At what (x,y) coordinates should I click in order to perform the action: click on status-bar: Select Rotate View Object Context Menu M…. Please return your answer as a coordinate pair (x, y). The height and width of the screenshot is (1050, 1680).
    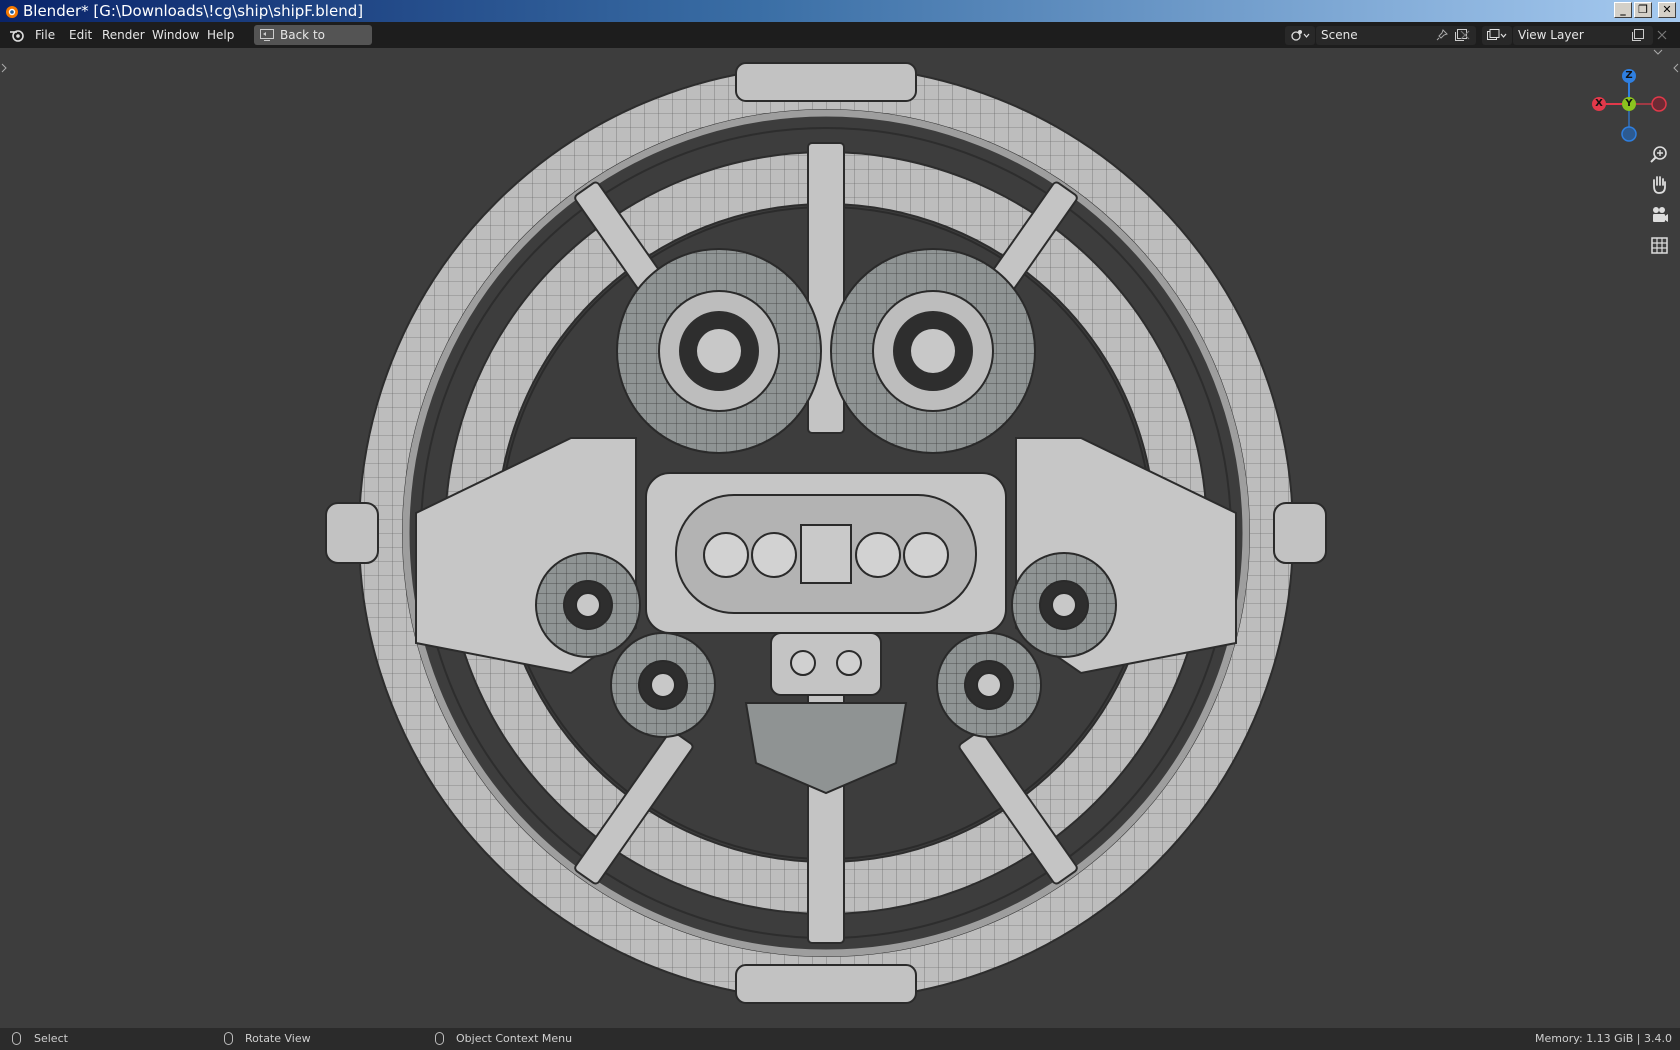
    Looking at the image, I should click on (840, 1039).